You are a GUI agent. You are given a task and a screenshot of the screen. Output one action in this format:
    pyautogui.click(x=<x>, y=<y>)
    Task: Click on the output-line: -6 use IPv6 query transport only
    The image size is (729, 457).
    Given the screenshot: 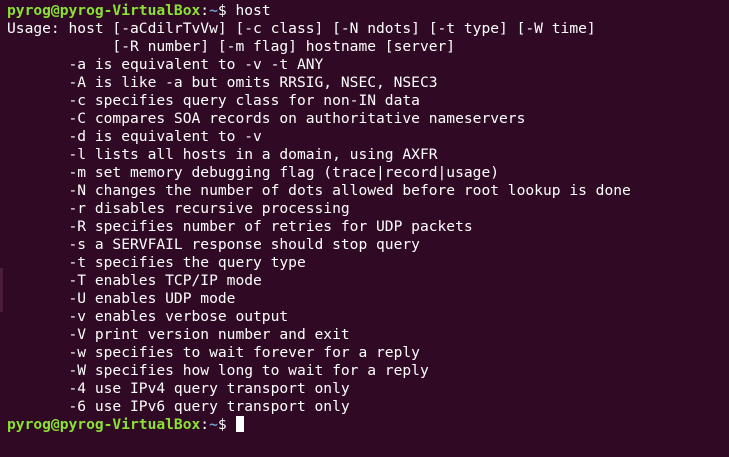 What is the action you would take?
    pyautogui.click(x=178, y=406)
    